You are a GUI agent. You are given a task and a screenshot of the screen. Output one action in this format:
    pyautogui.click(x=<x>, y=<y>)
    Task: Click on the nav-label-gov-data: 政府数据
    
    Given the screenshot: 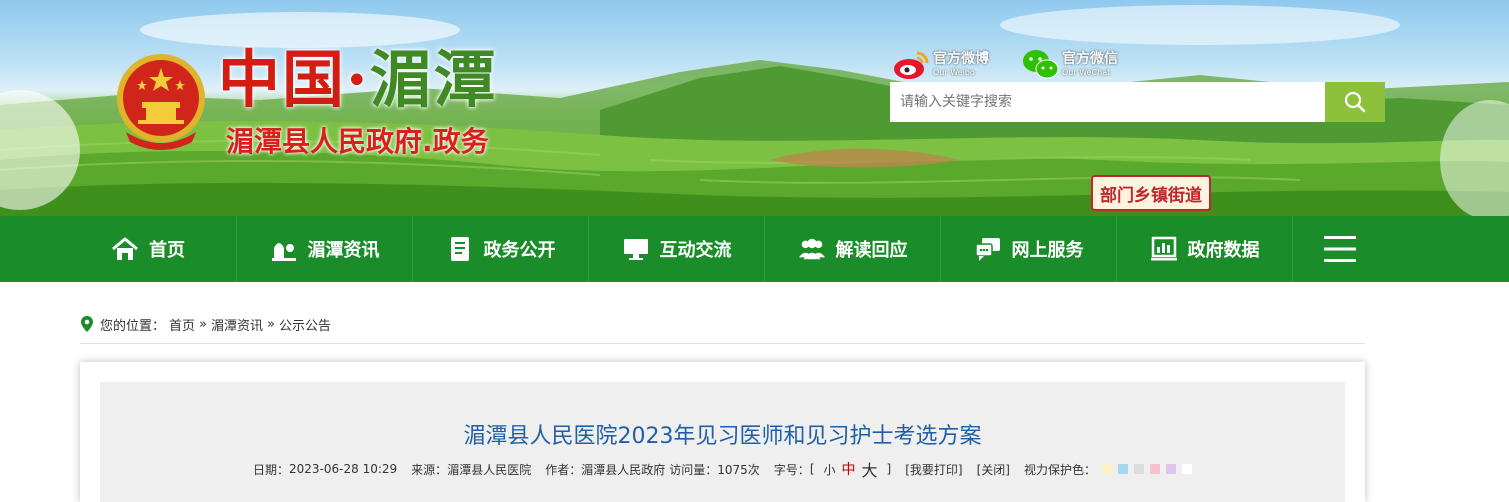 What is the action you would take?
    pyautogui.click(x=1223, y=250)
    